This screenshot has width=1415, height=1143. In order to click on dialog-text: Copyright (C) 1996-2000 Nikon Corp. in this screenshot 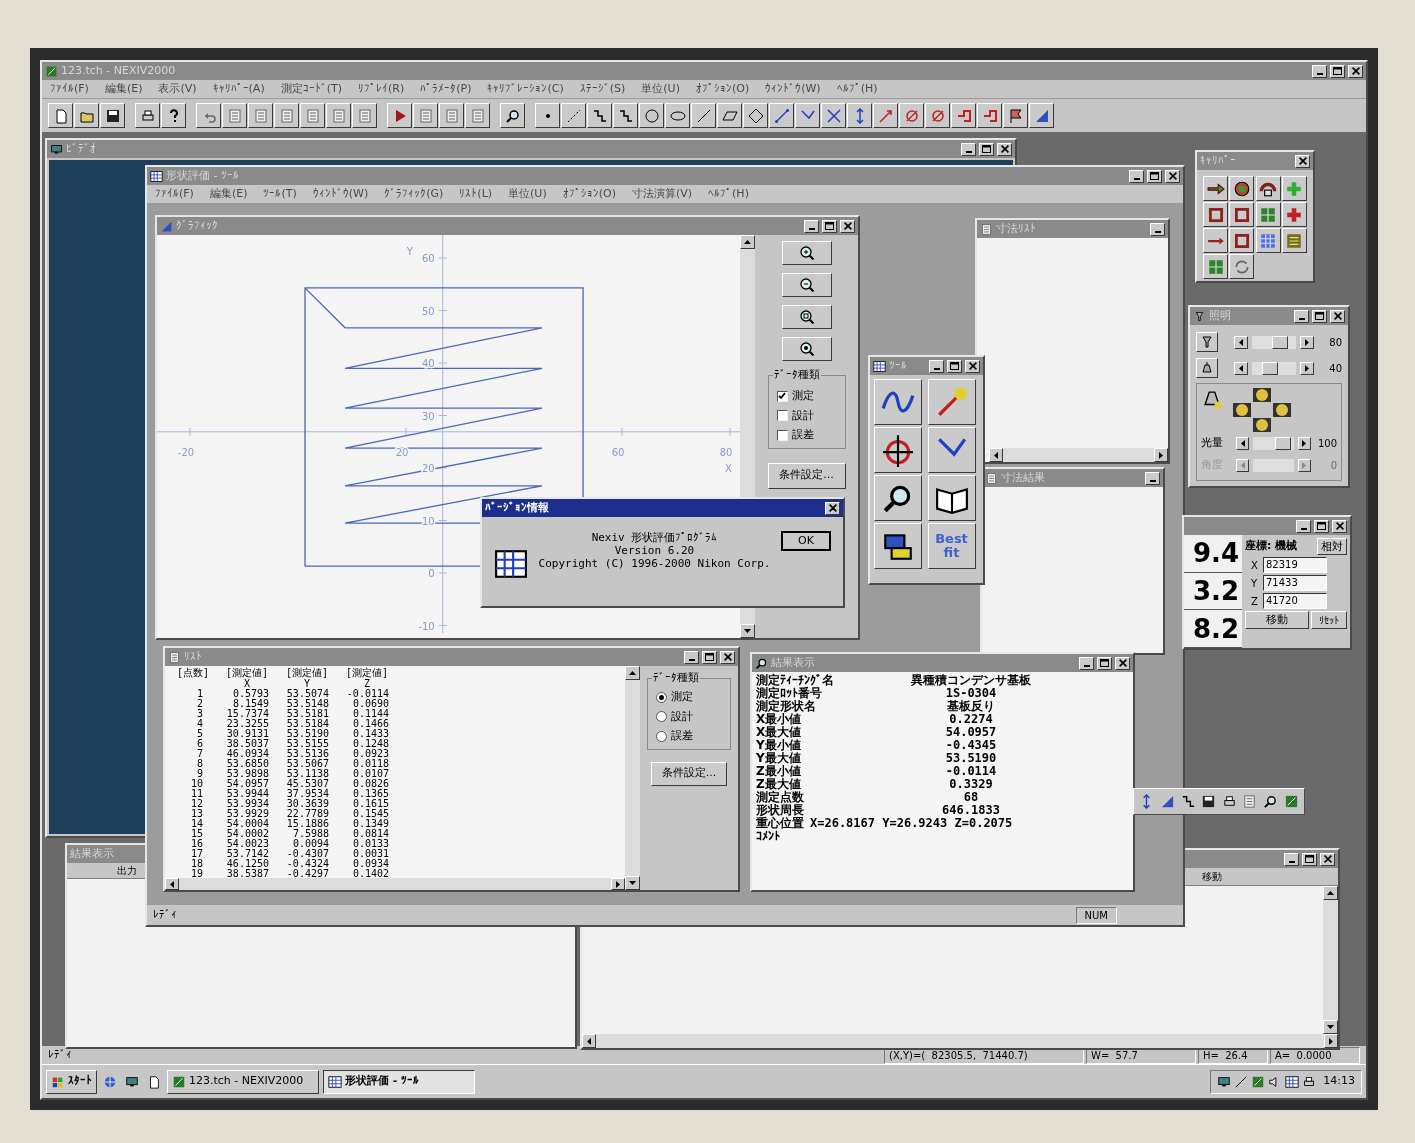, I will do `click(654, 563)`.